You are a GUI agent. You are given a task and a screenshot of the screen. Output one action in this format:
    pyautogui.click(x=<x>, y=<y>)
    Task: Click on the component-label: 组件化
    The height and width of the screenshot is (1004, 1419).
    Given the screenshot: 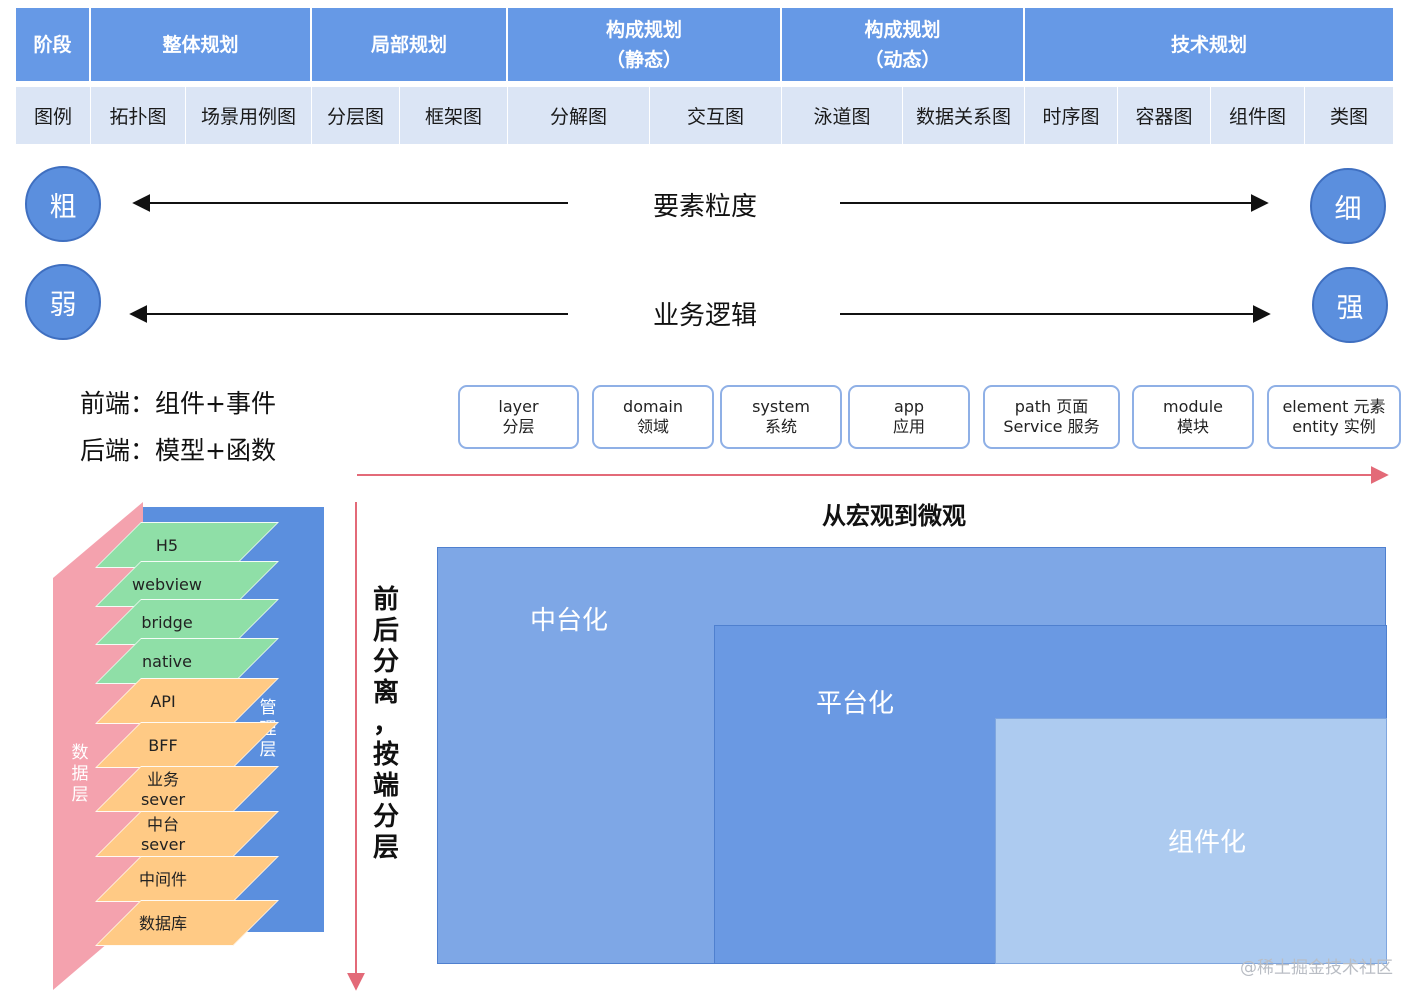 What is the action you would take?
    pyautogui.click(x=1207, y=843)
    